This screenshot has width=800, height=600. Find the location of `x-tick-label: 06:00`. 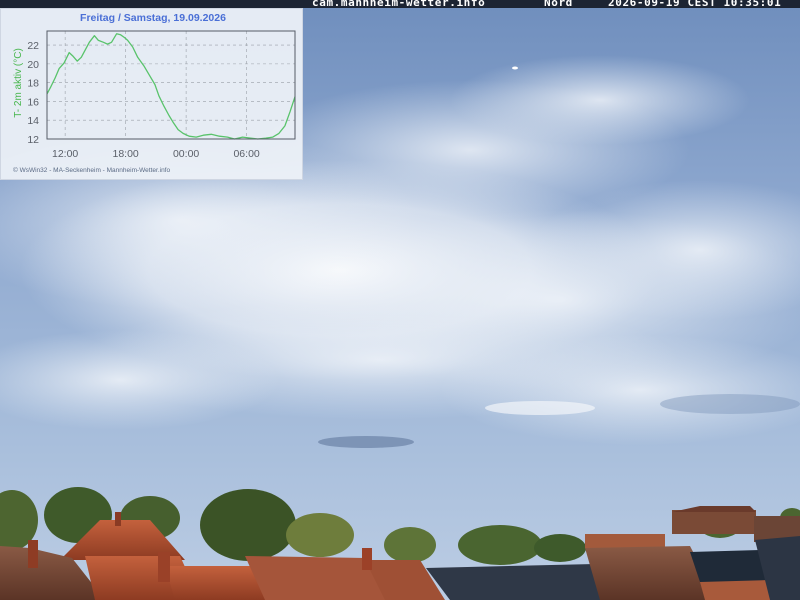

x-tick-label: 06:00 is located at coordinates (246, 154).